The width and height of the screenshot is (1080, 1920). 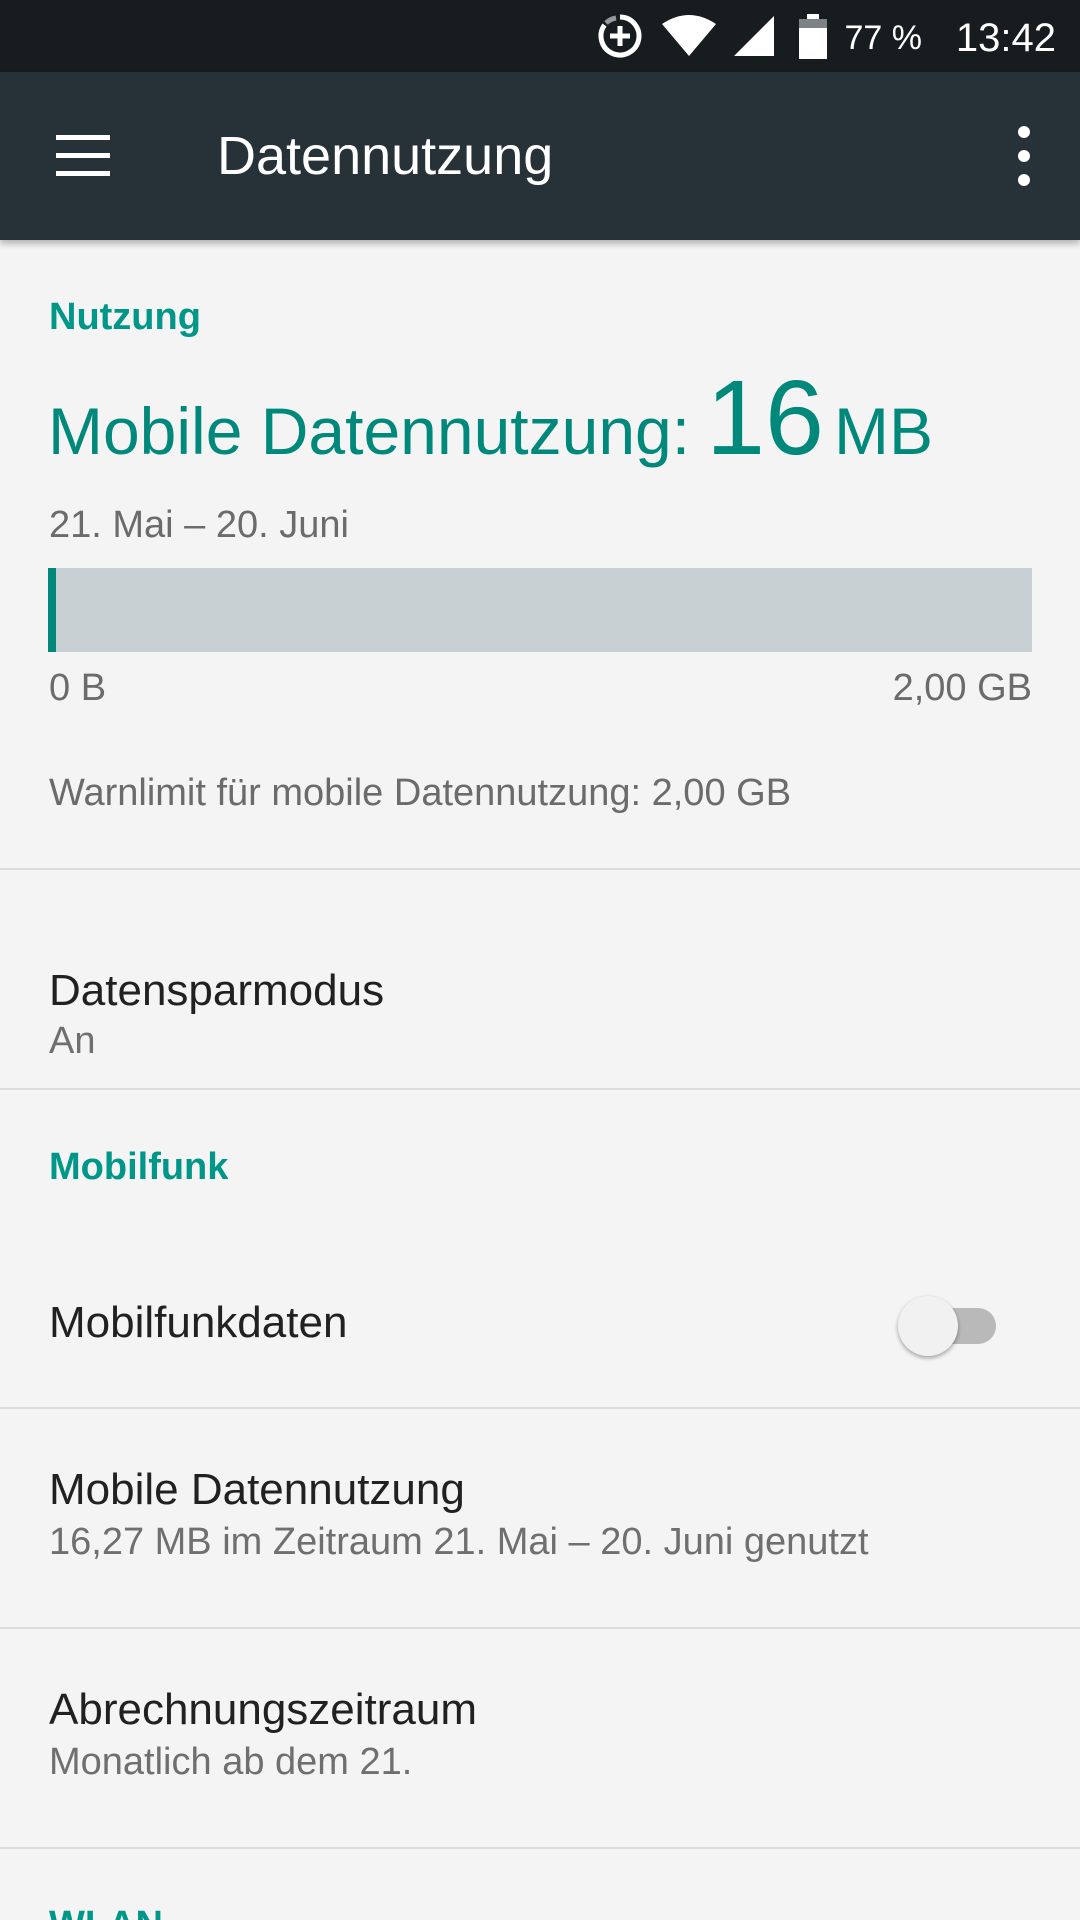 I want to click on data-saver-item: Datensparmodus An, so click(x=540, y=979).